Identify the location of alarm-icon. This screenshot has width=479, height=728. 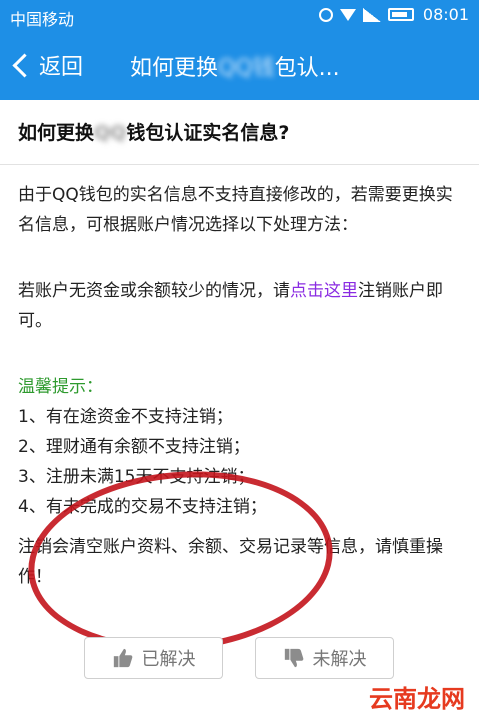
(325, 14).